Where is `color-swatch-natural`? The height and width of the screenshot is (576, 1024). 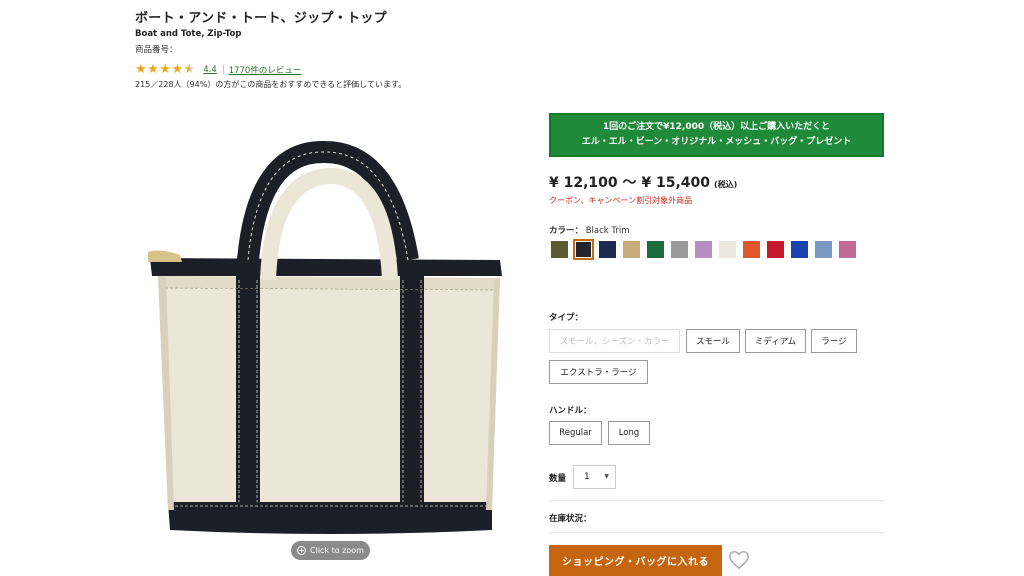 color-swatch-natural is located at coordinates (727, 249).